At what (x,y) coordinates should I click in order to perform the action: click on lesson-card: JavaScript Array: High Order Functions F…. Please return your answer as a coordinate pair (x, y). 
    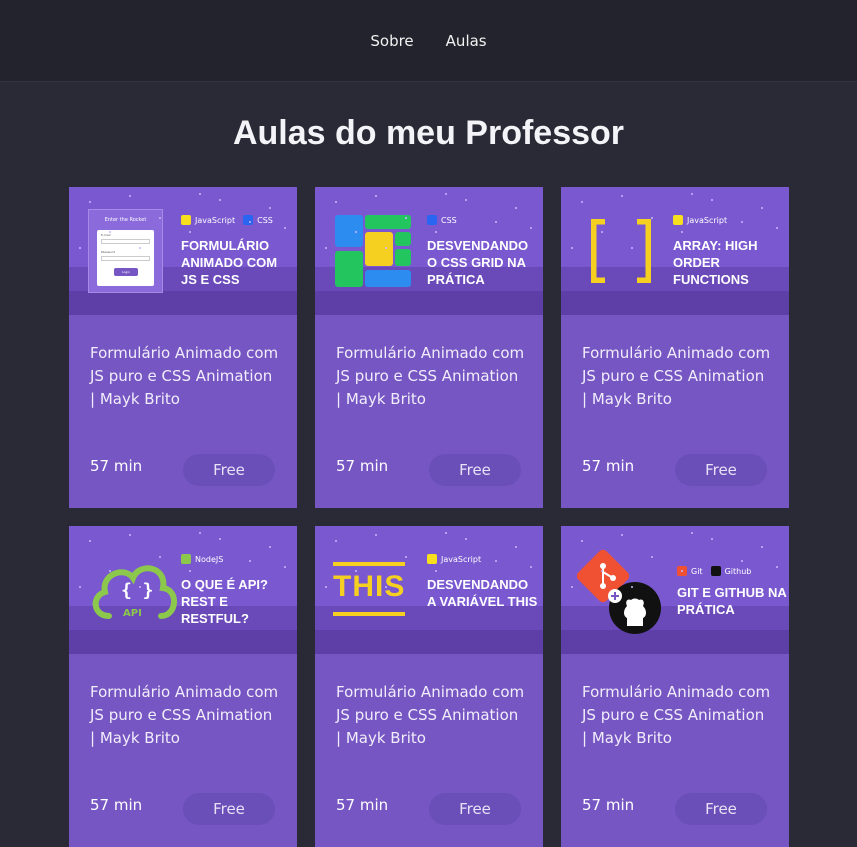
    Looking at the image, I should click on (675, 347).